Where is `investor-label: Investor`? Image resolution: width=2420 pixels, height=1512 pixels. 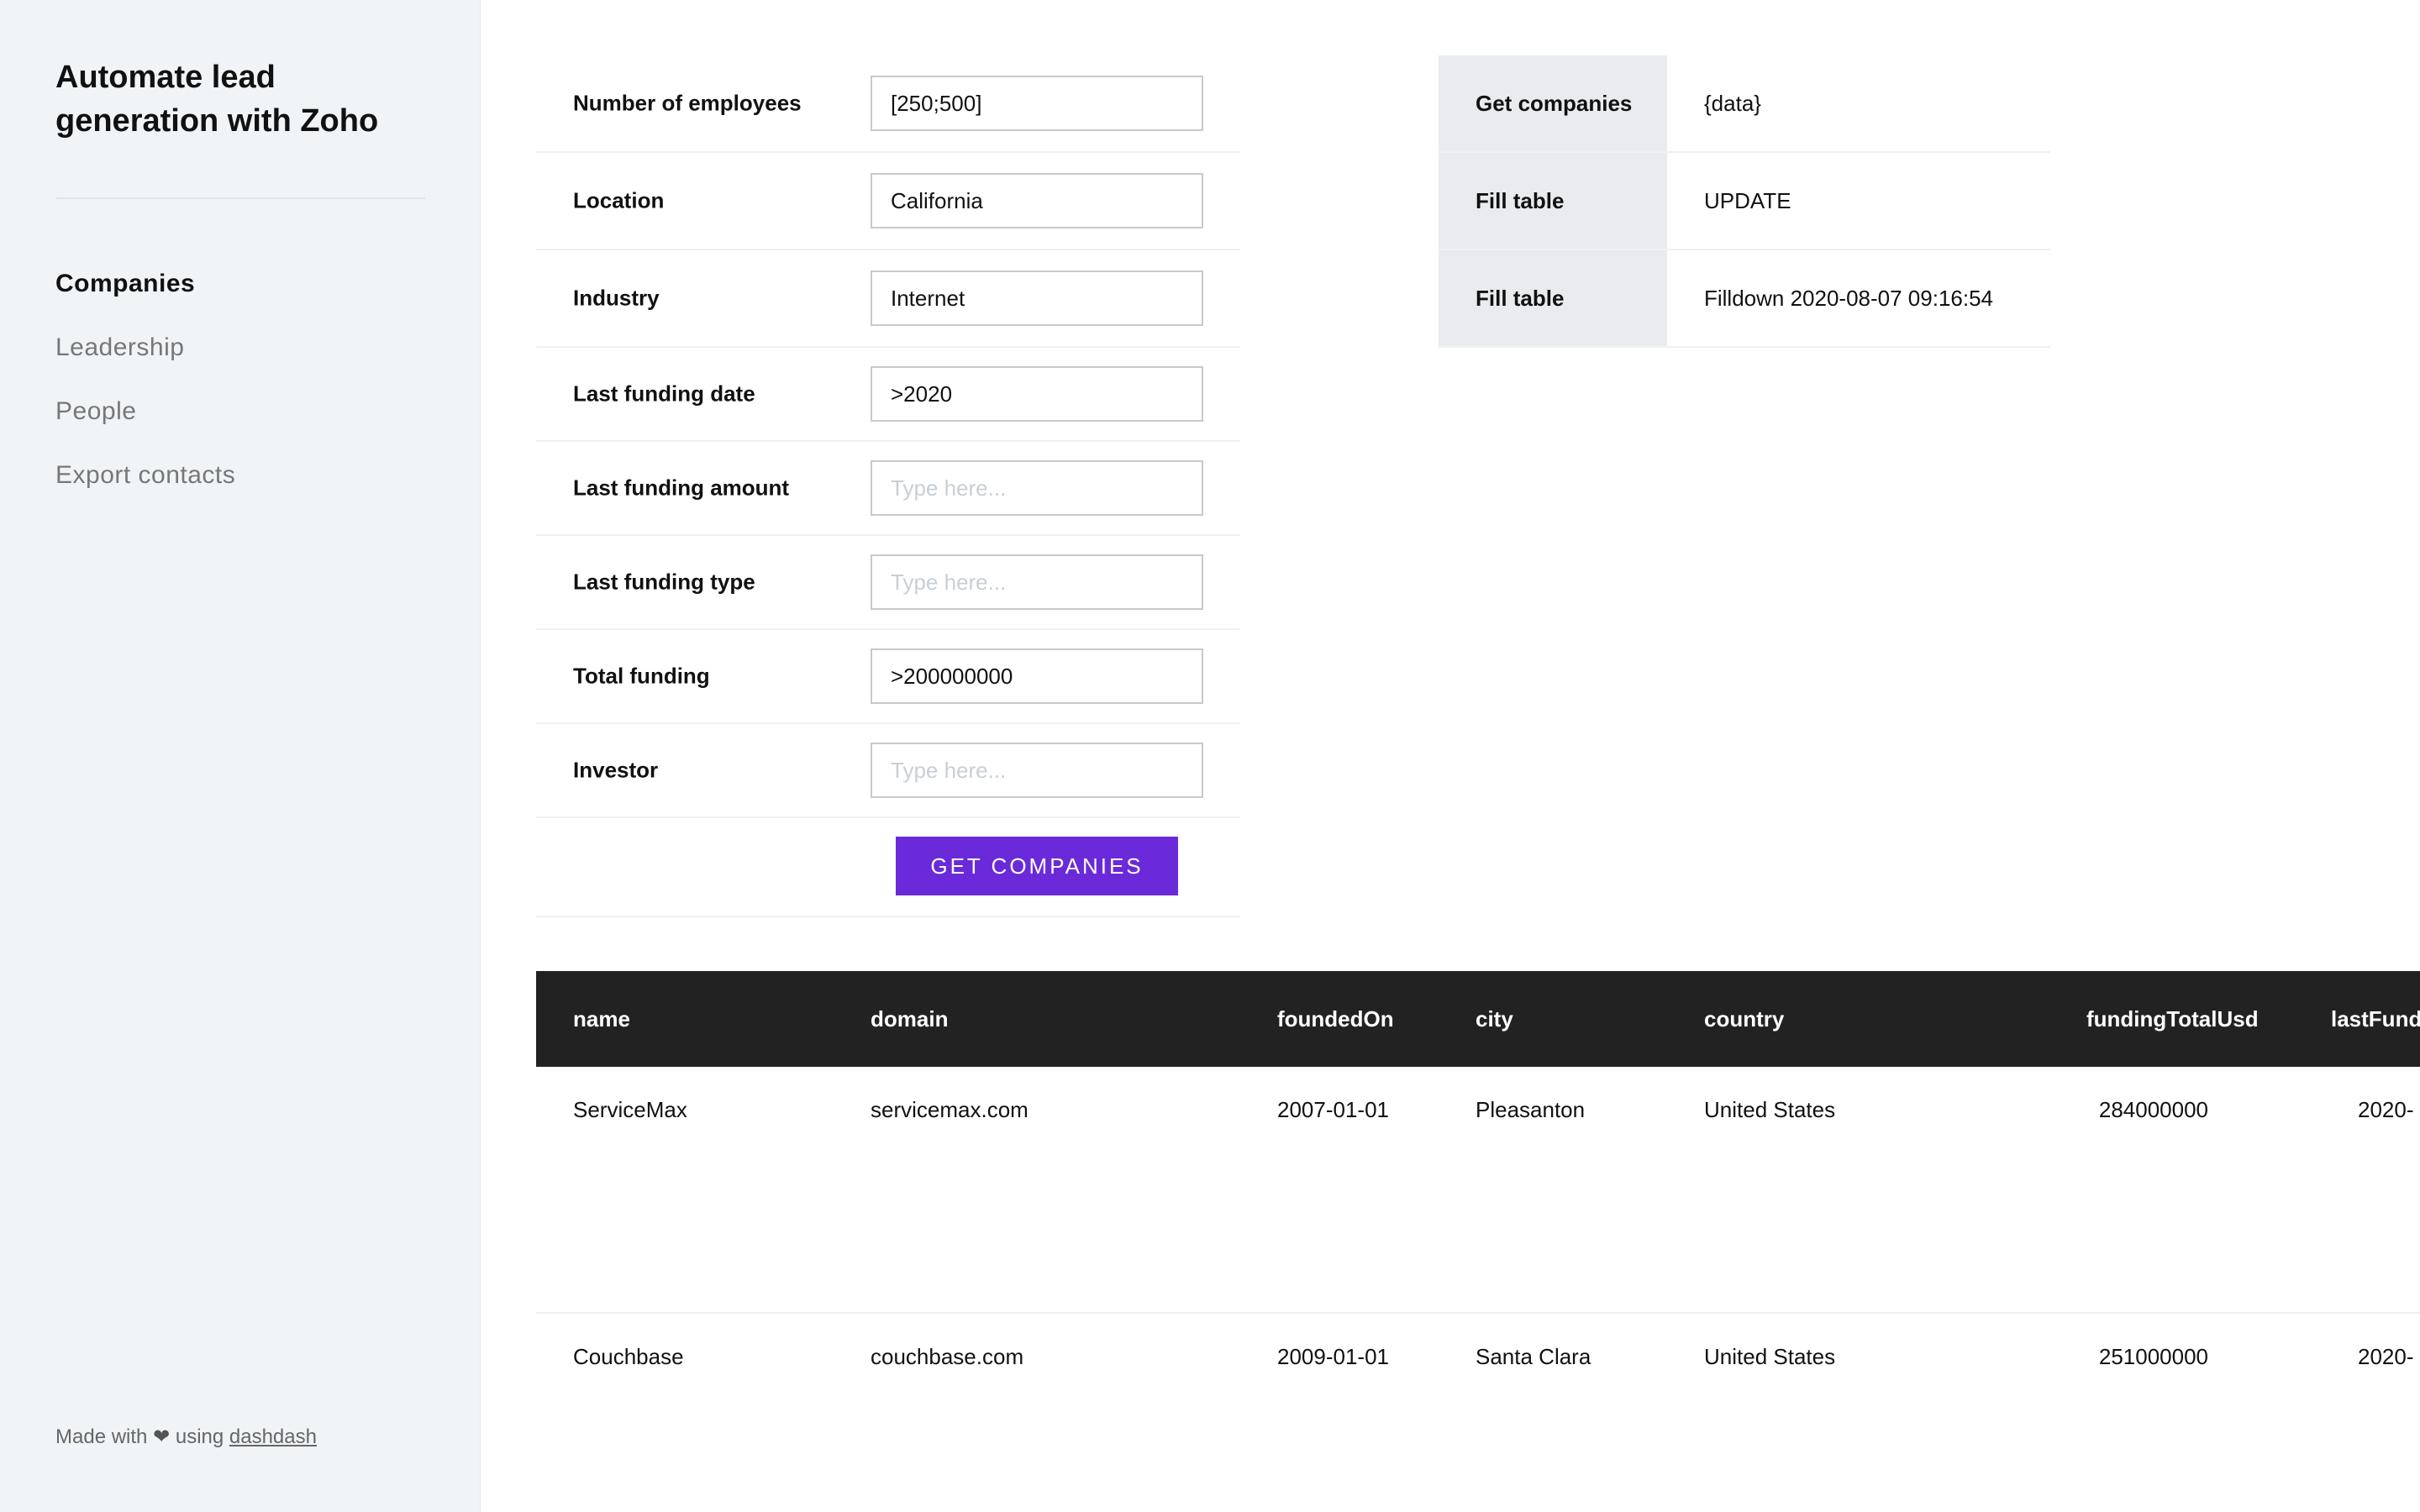
investor-label: Investor is located at coordinates (616, 770).